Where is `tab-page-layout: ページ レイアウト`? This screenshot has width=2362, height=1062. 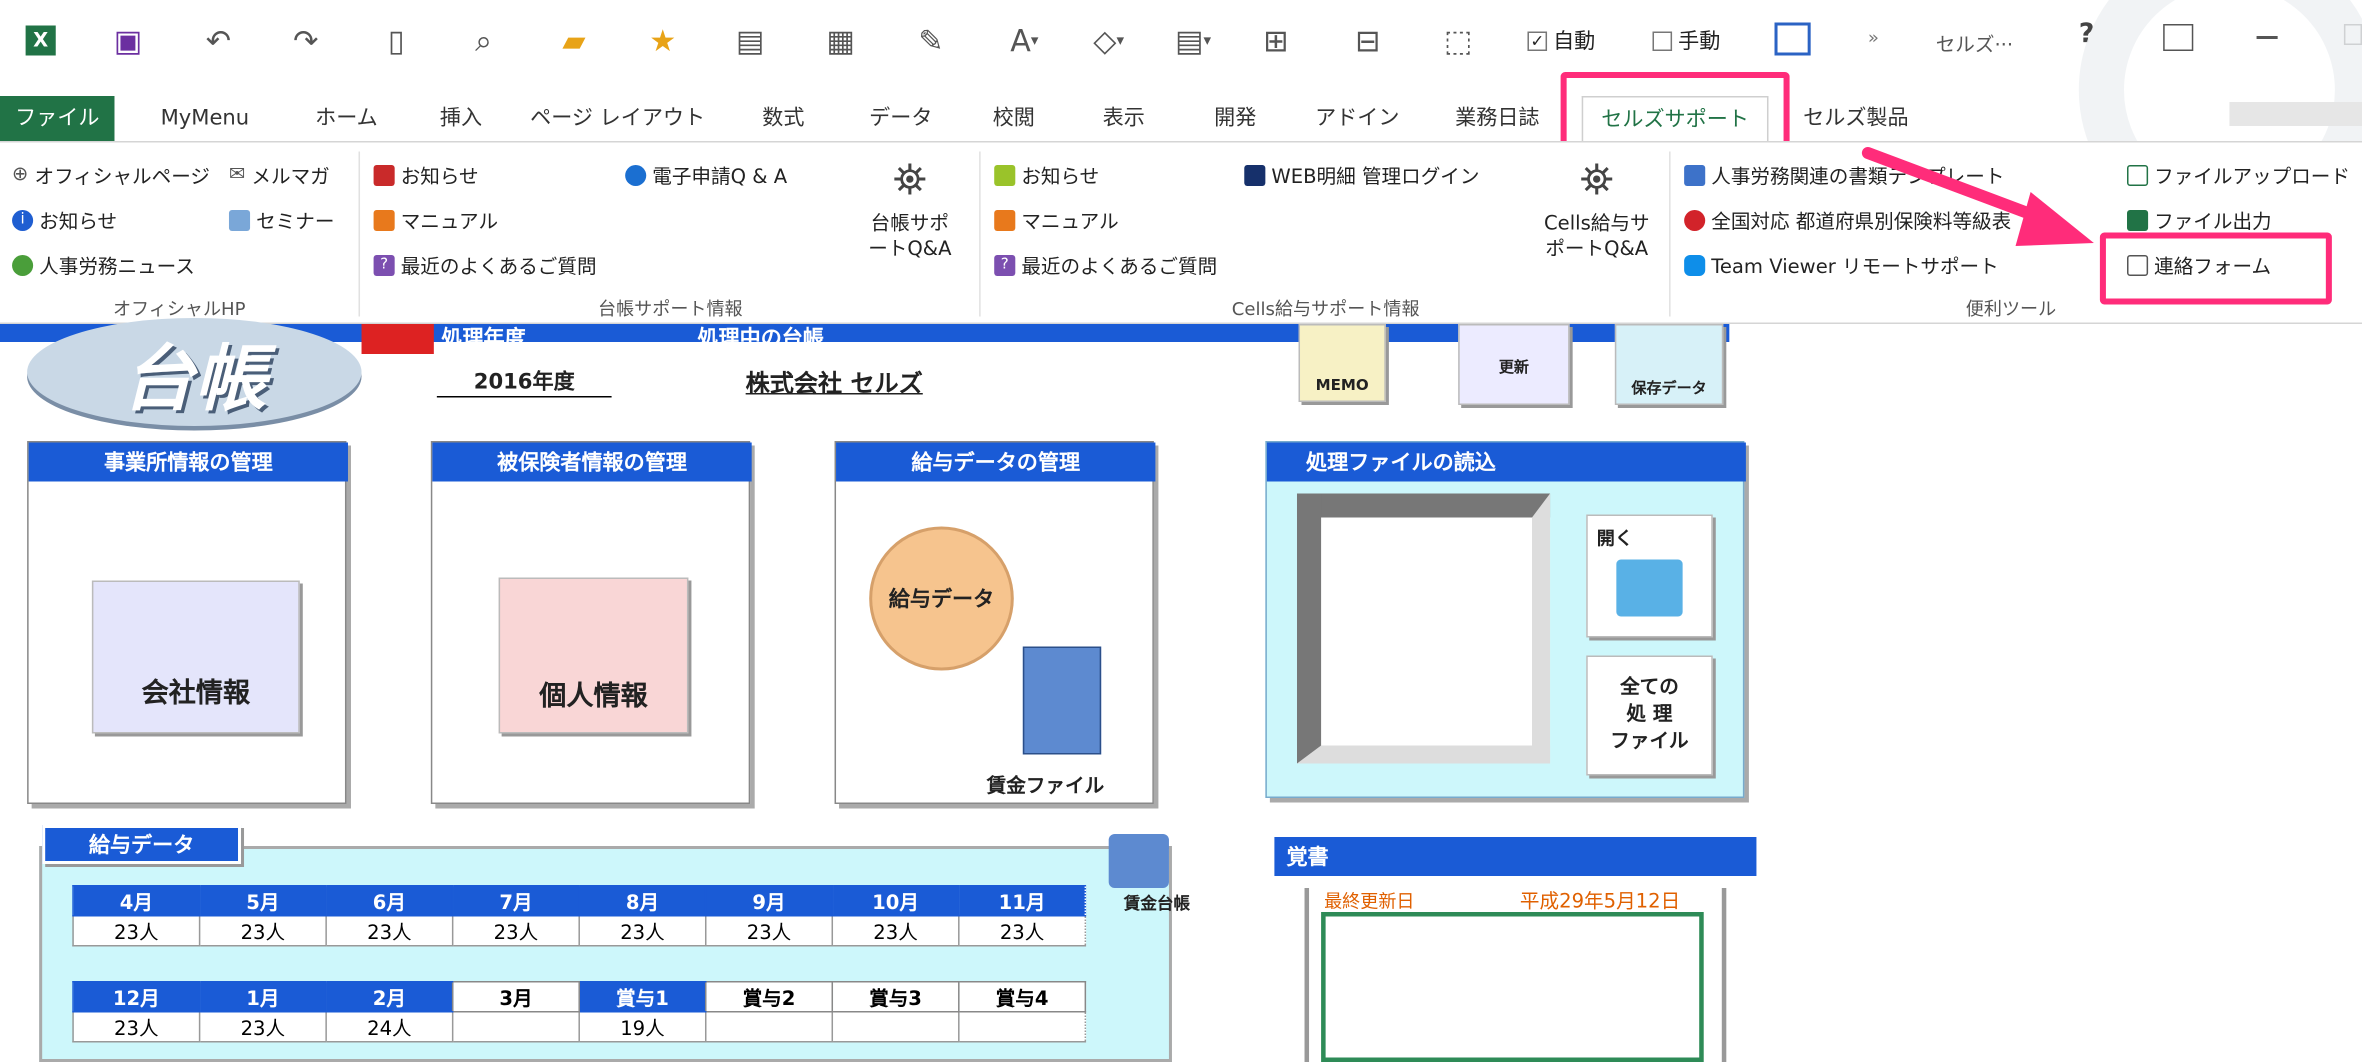 tab-page-layout: ページ レイアウト is located at coordinates (617, 118).